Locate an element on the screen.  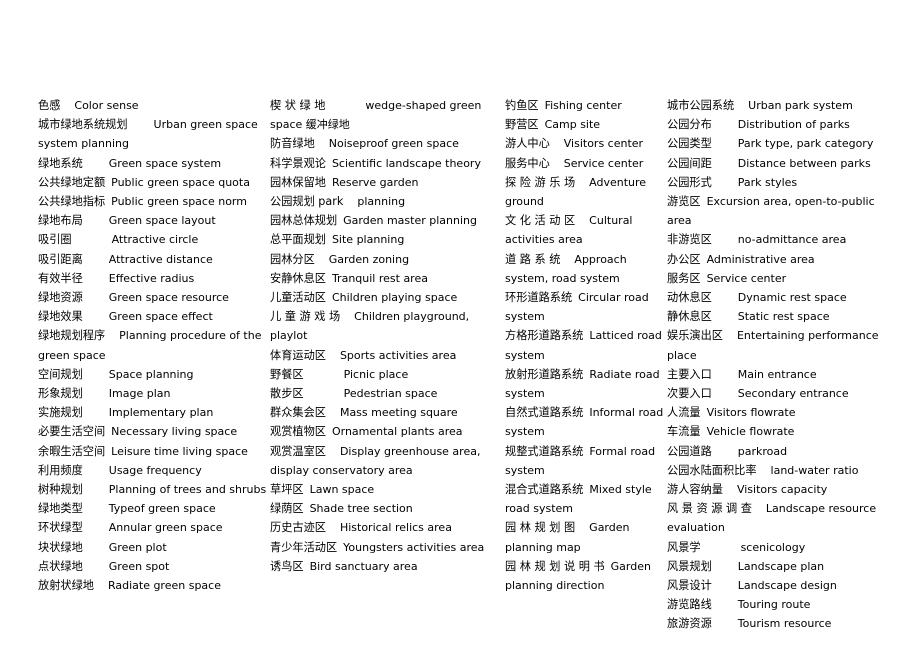
glossary-entry: 群众集会区 Mass meeting square is located at coordinates (387, 412).